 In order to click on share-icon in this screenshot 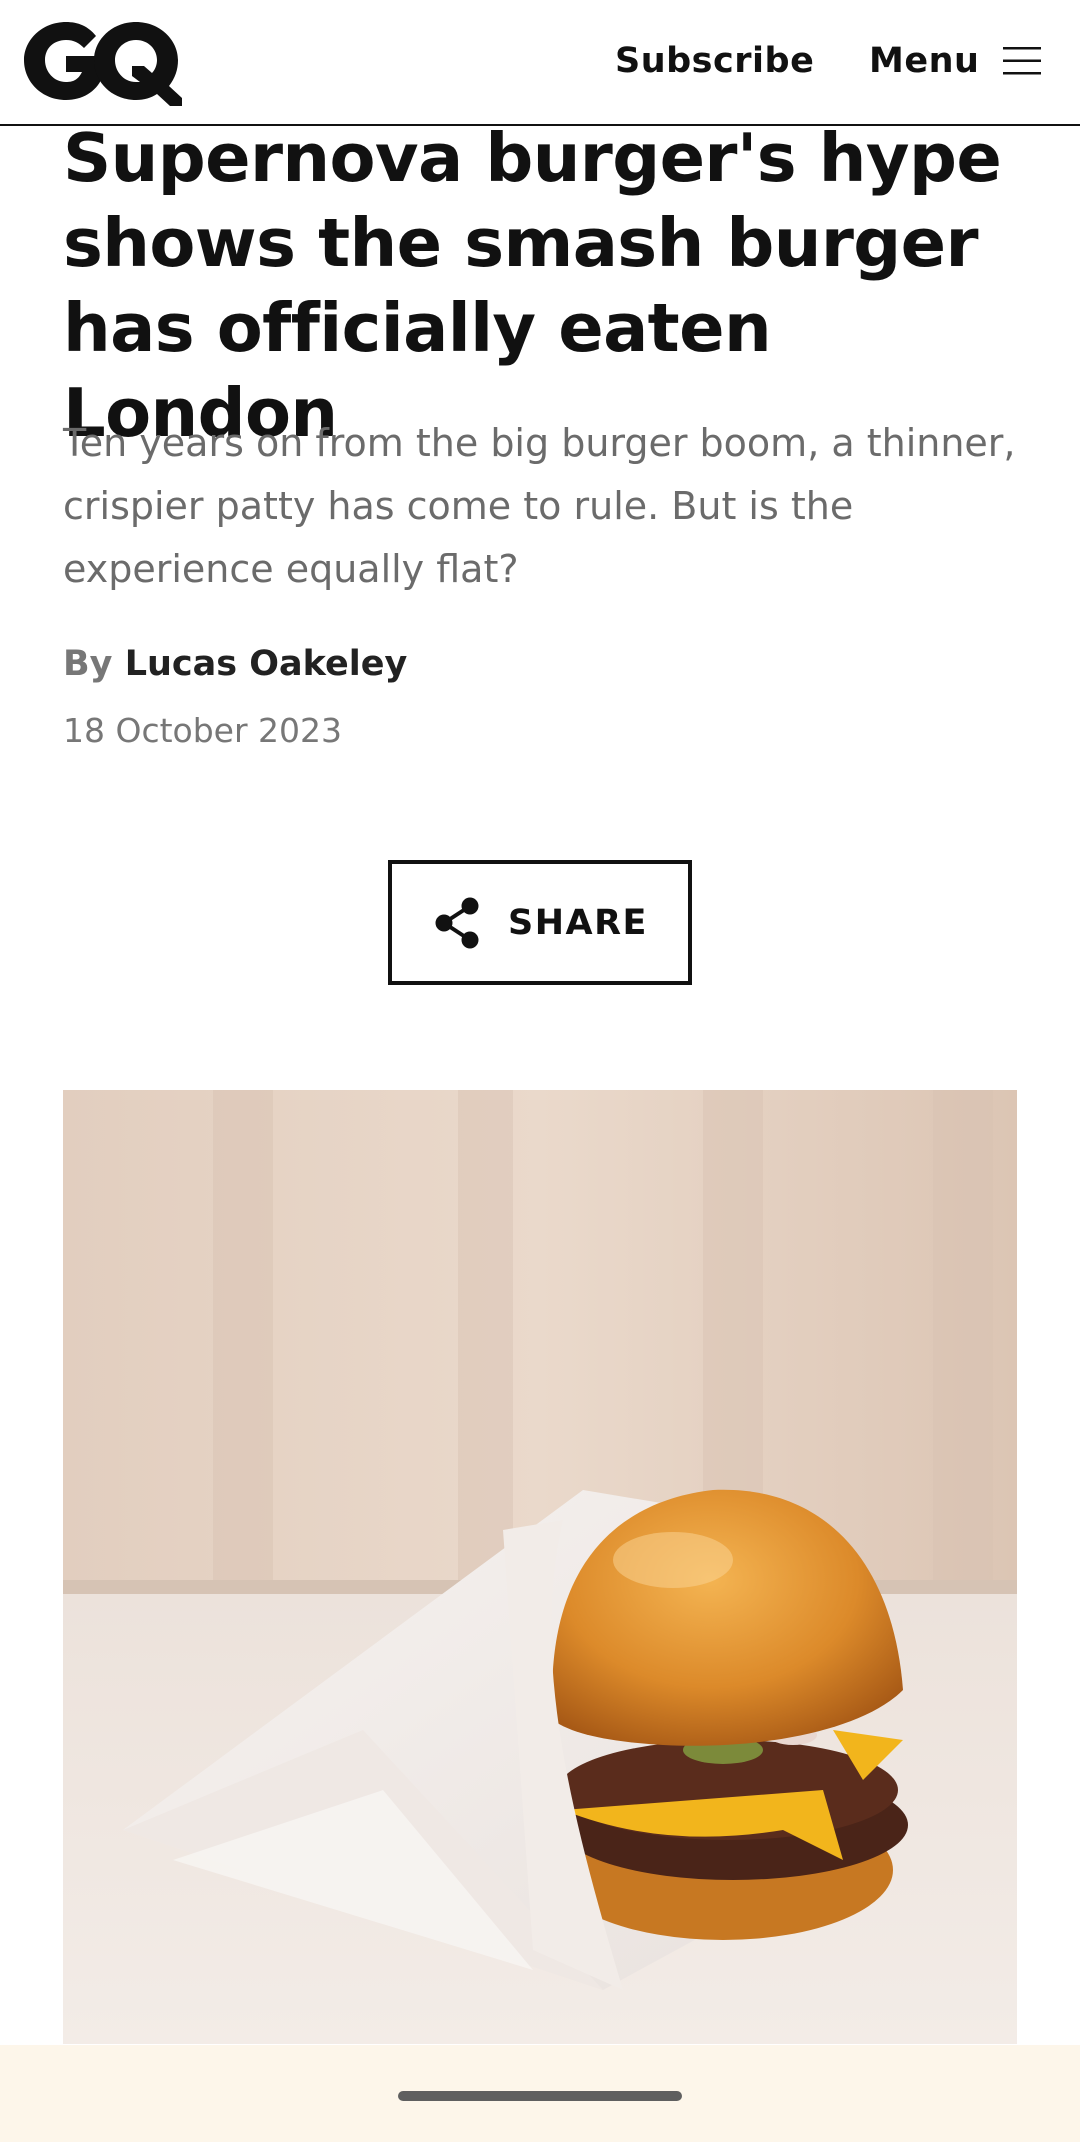, I will do `click(457, 922)`.